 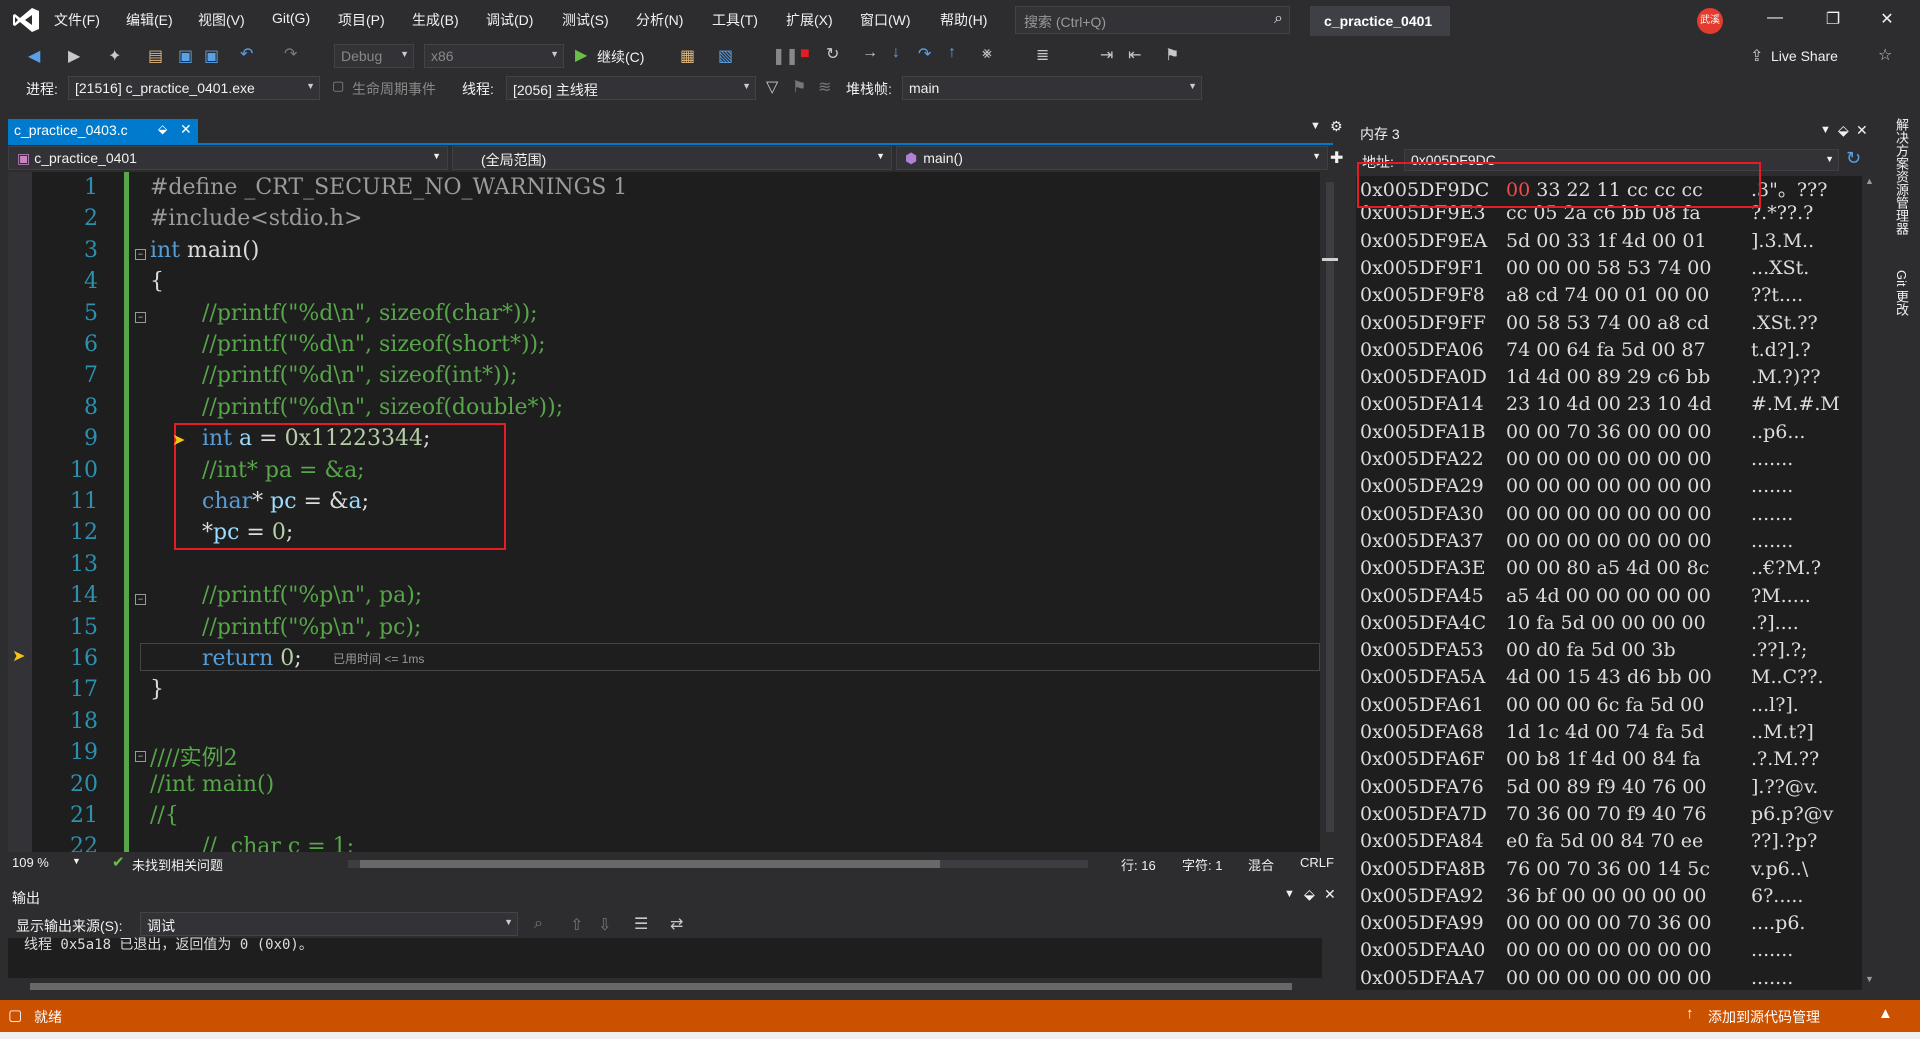 What do you see at coordinates (1853, 158) in the screenshot?
I see `refresh-icon: ↻` at bounding box center [1853, 158].